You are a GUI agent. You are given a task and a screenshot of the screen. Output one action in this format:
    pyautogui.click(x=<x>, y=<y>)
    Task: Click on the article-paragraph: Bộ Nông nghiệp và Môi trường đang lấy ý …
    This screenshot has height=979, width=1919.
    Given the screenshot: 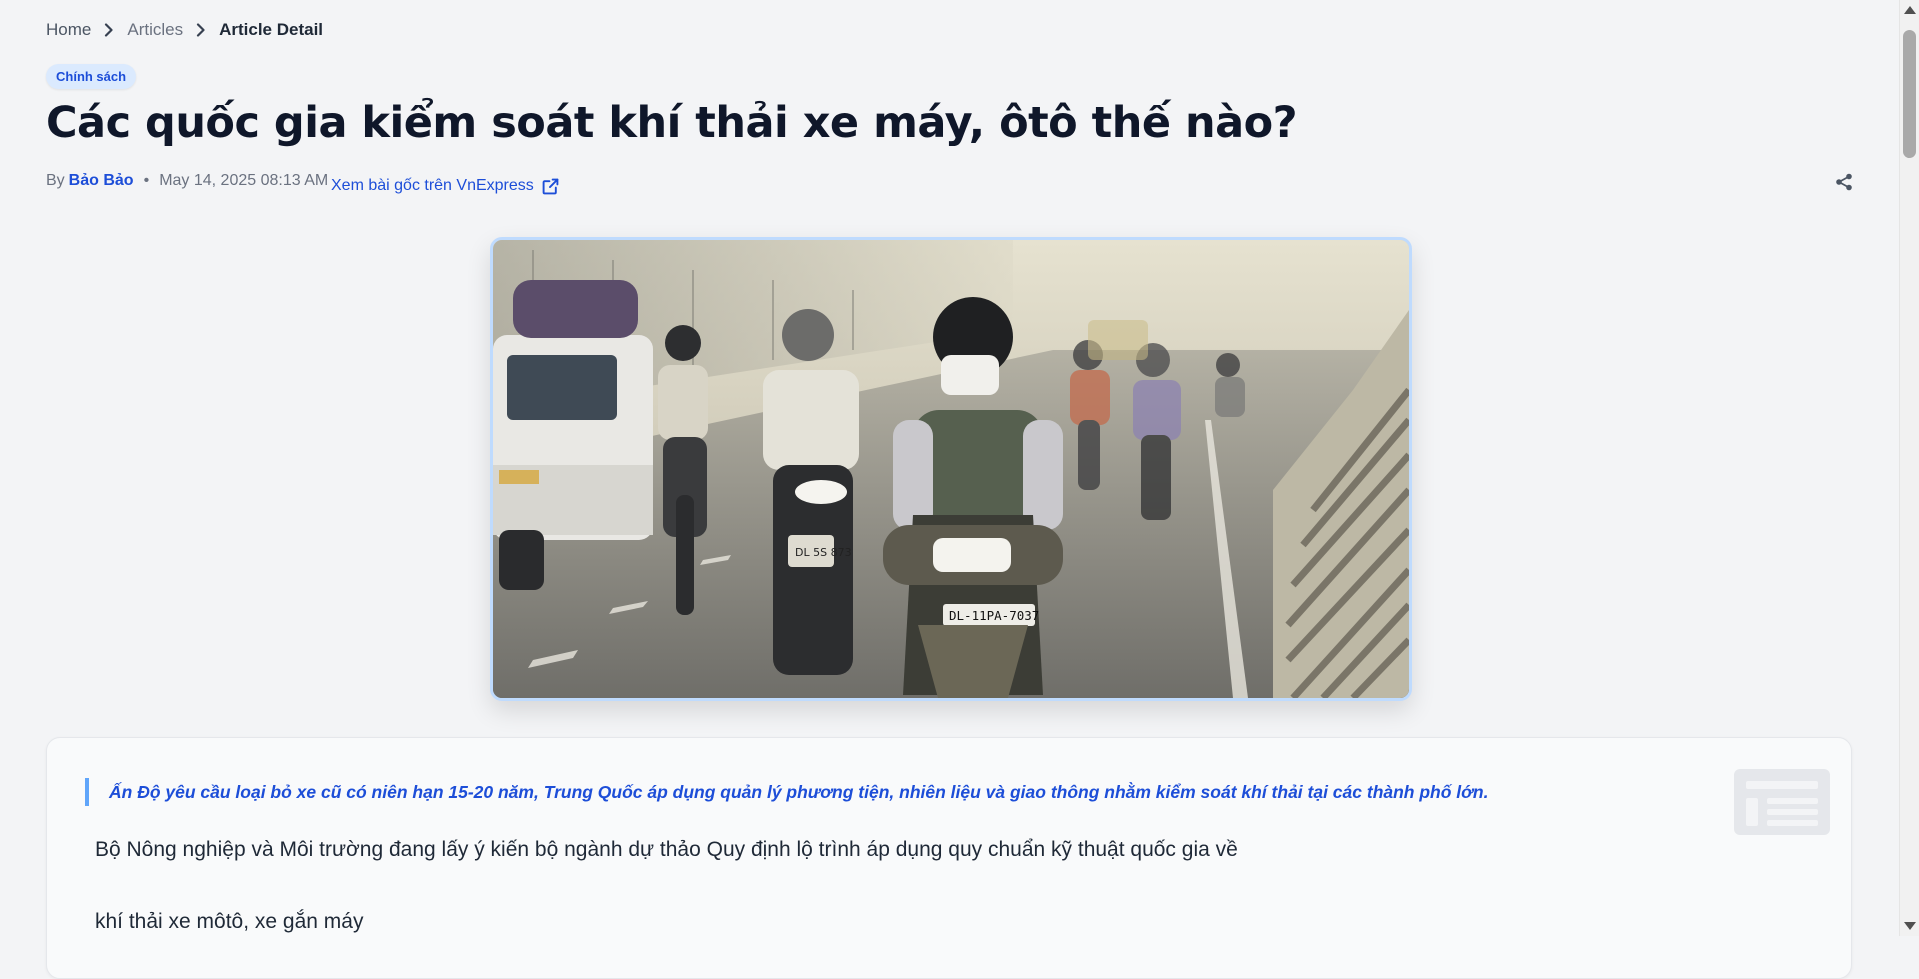 What is the action you would take?
    pyautogui.click(x=666, y=849)
    